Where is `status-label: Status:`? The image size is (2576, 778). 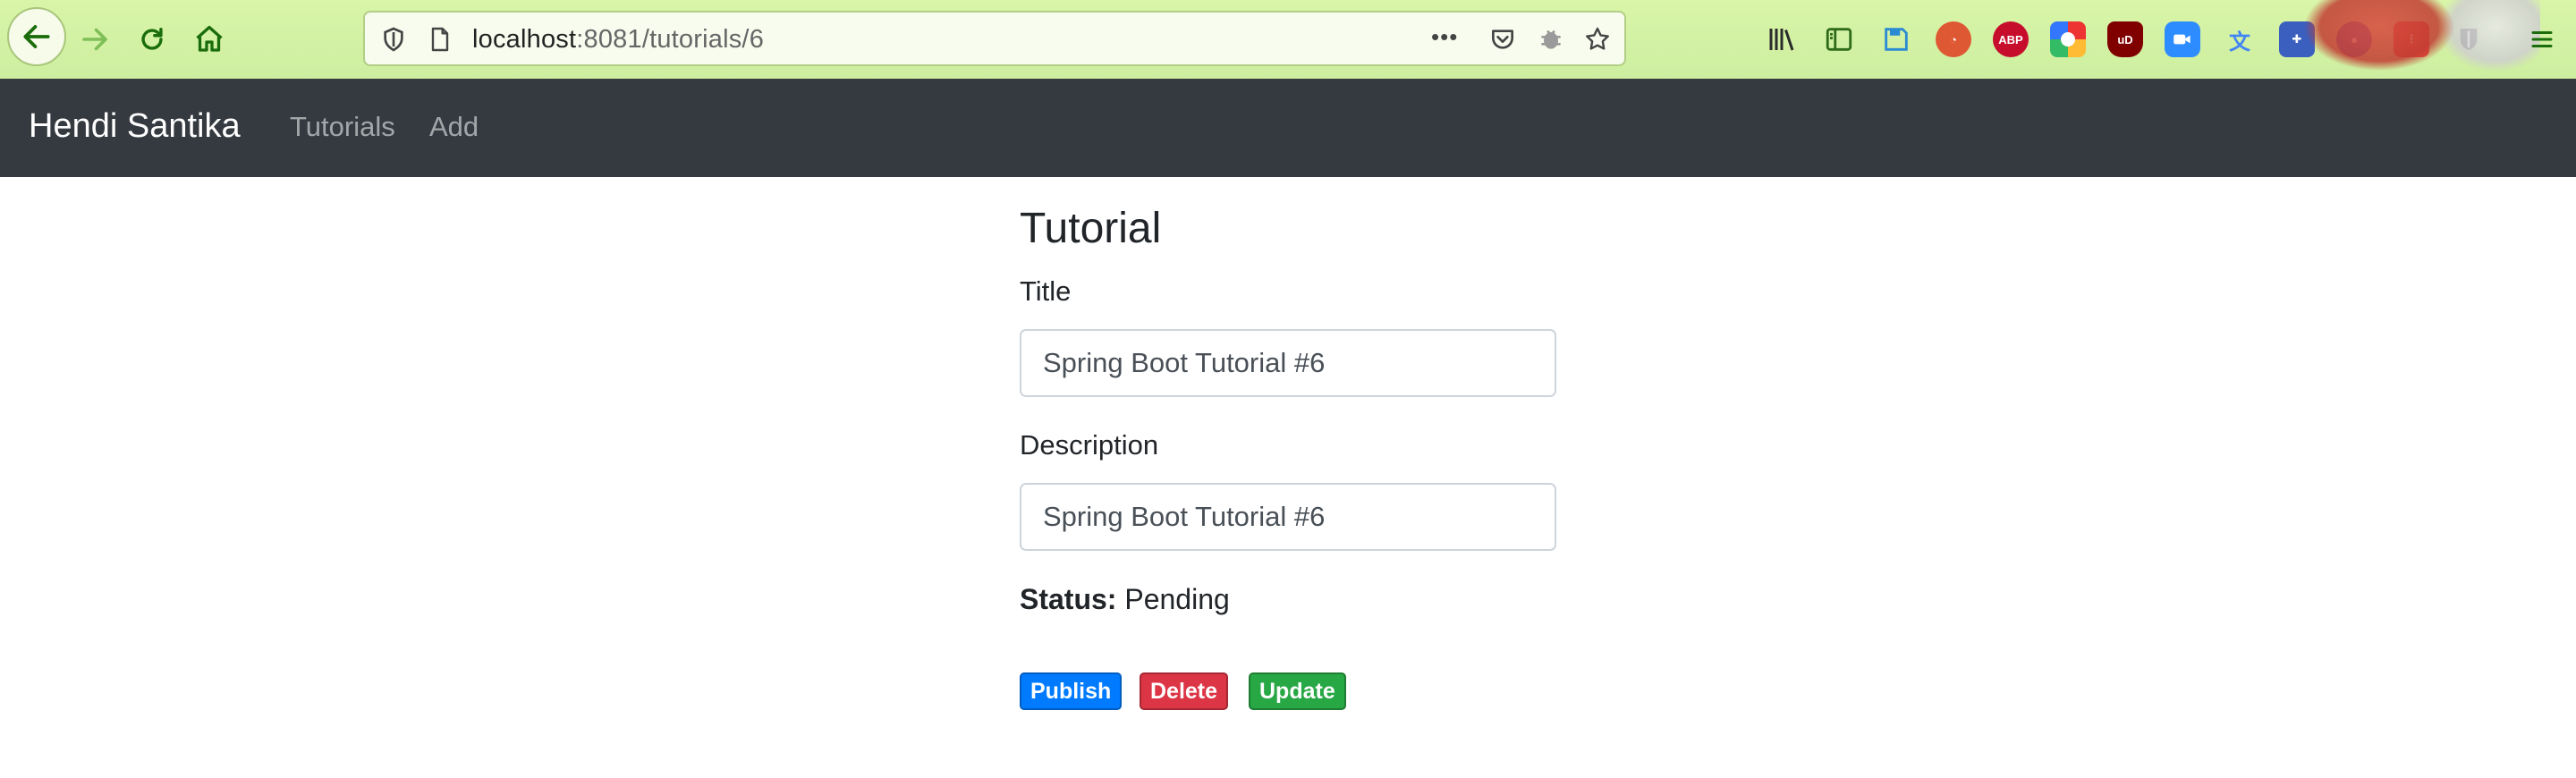
status-label: Status: is located at coordinates (1068, 599).